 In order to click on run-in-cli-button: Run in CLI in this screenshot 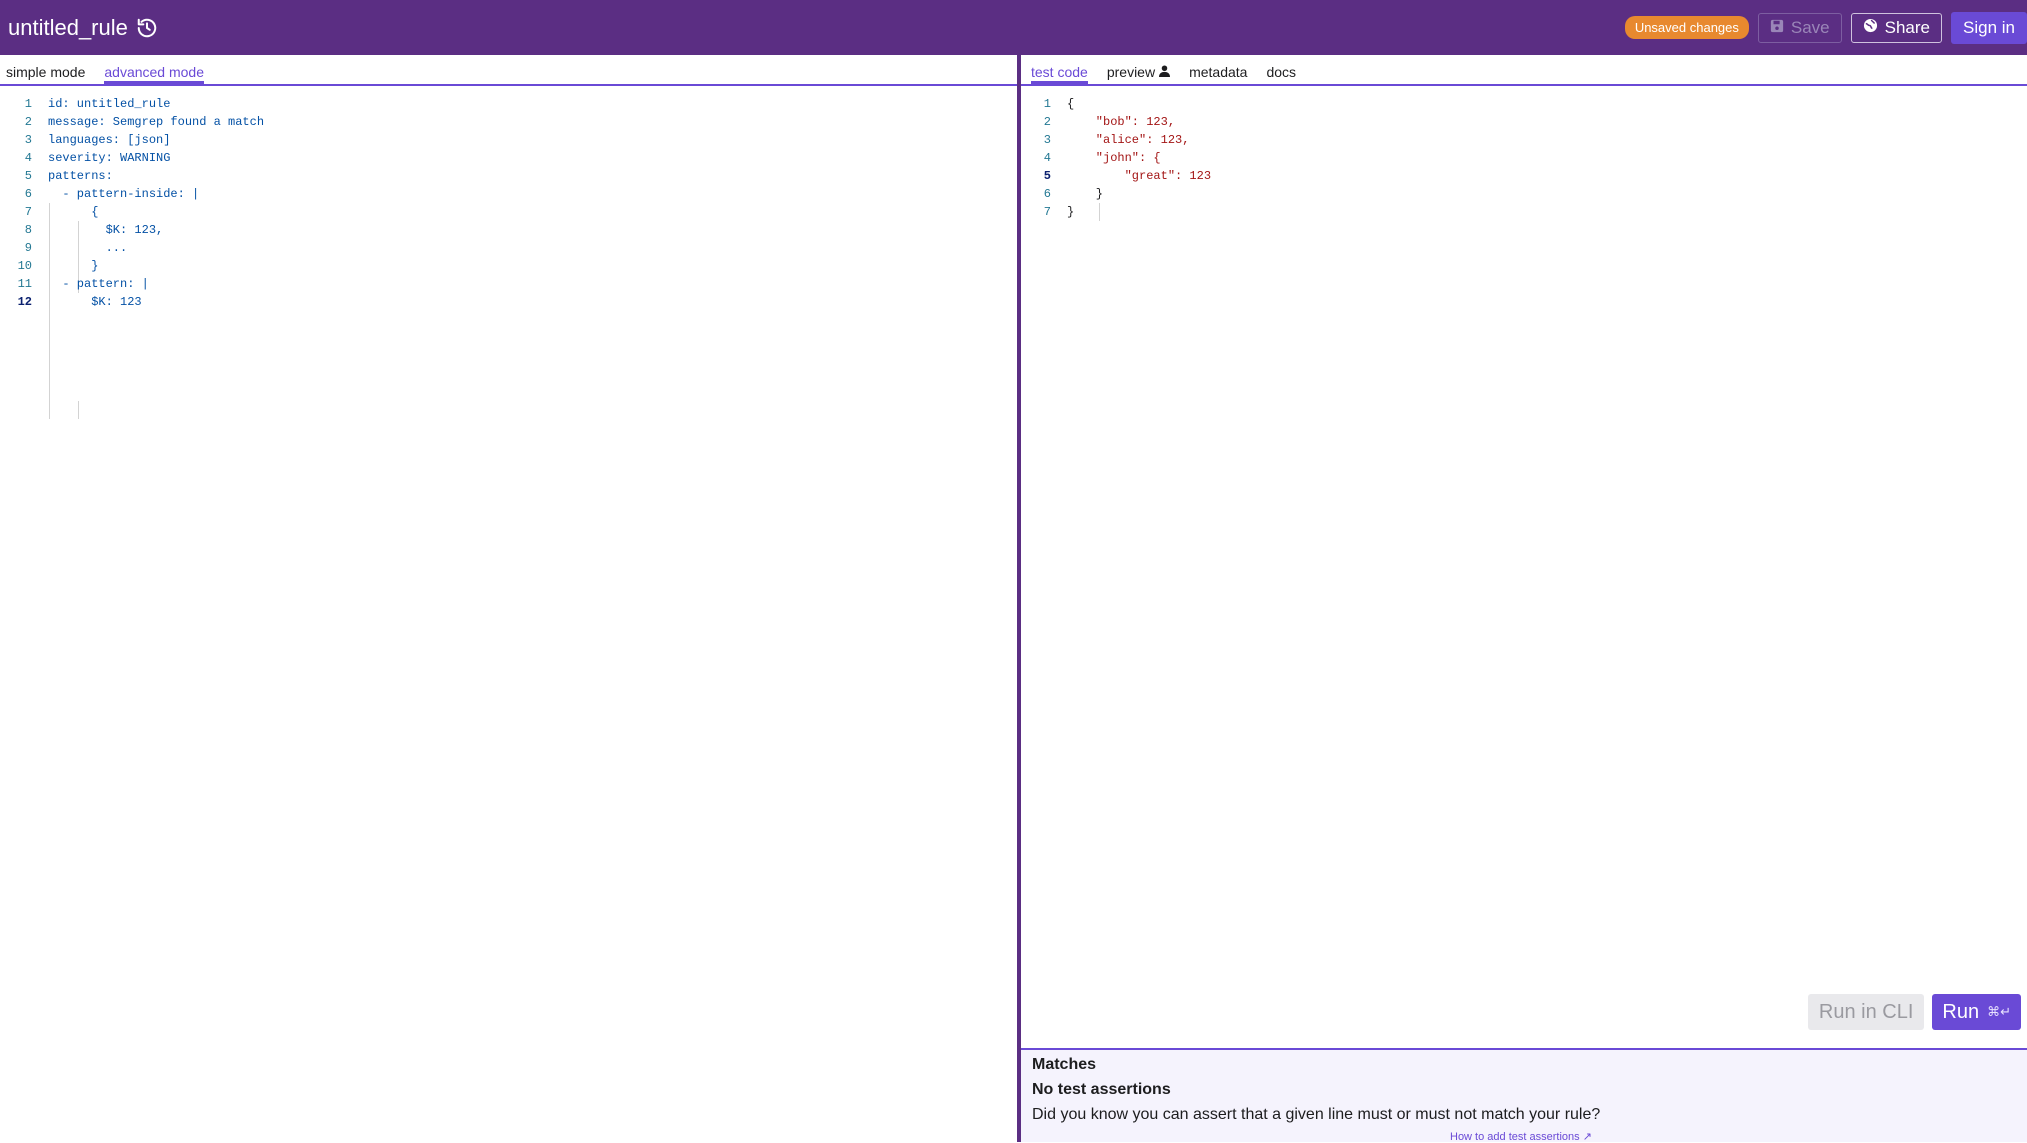, I will do `click(1866, 1012)`.